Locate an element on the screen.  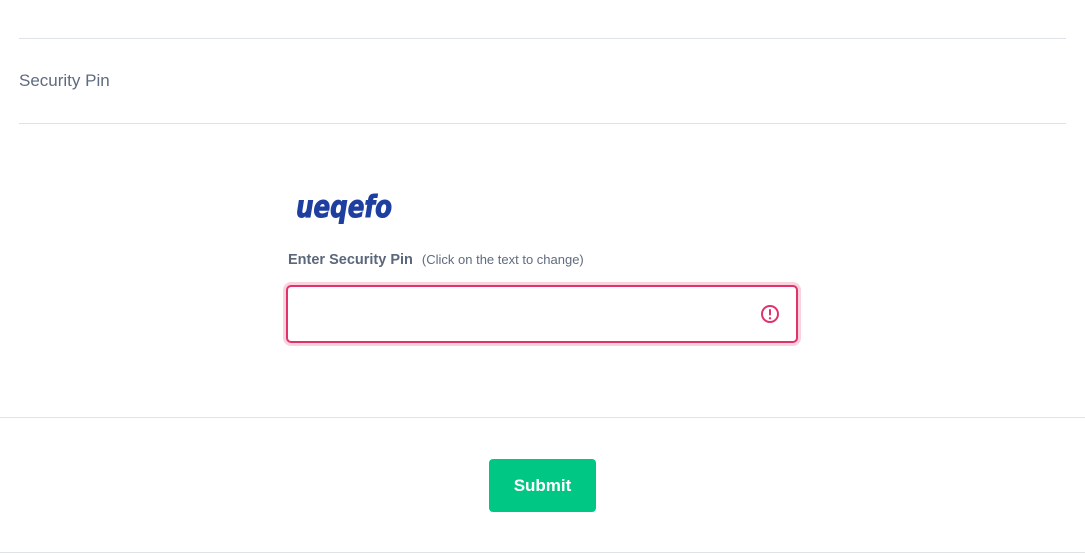
section-divider is located at coordinates (542, 123).